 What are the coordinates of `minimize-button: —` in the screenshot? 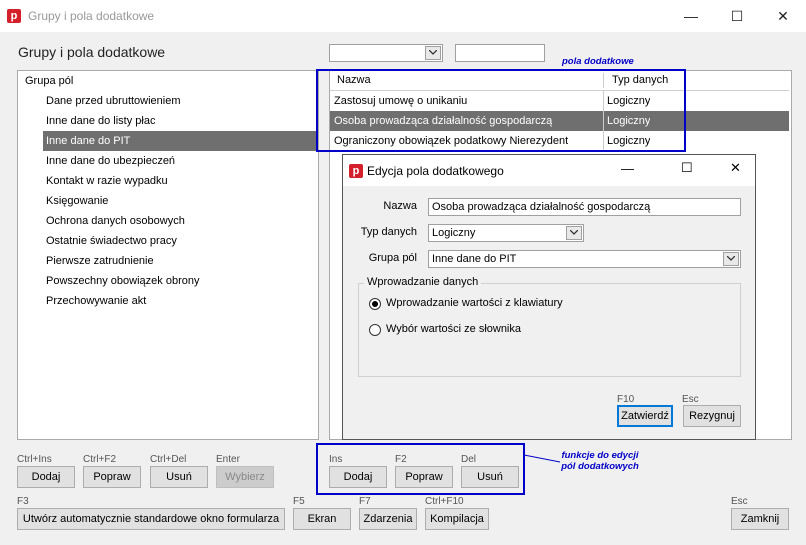 It's located at (691, 16).